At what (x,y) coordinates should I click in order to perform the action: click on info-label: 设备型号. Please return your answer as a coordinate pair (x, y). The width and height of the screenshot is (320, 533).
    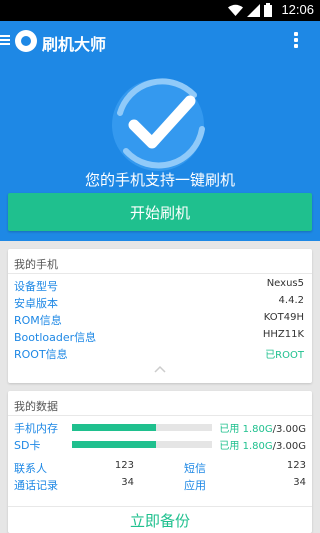
    Looking at the image, I should click on (36, 286).